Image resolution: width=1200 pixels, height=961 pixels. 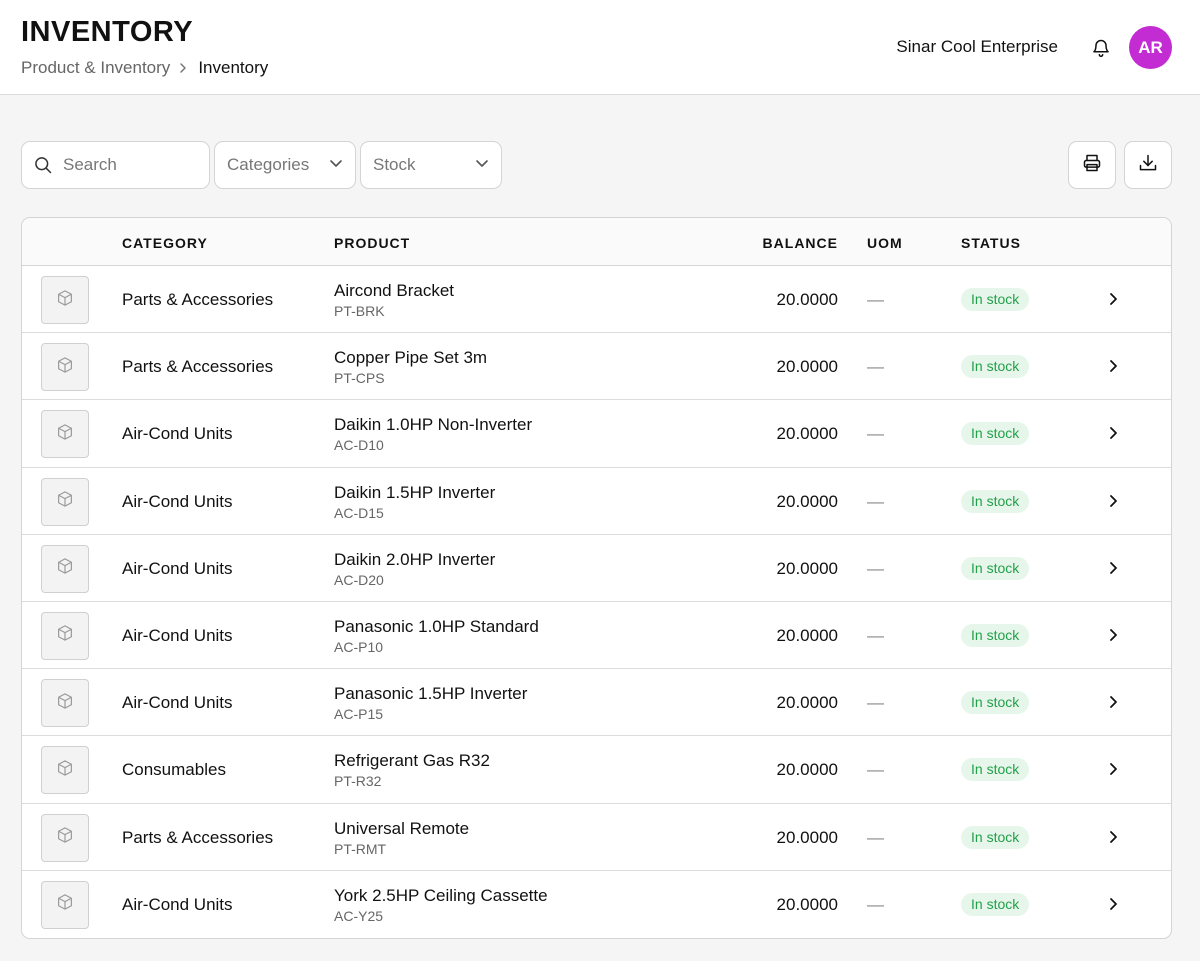 I want to click on breadcrumb-current: Inventory, so click(x=233, y=67).